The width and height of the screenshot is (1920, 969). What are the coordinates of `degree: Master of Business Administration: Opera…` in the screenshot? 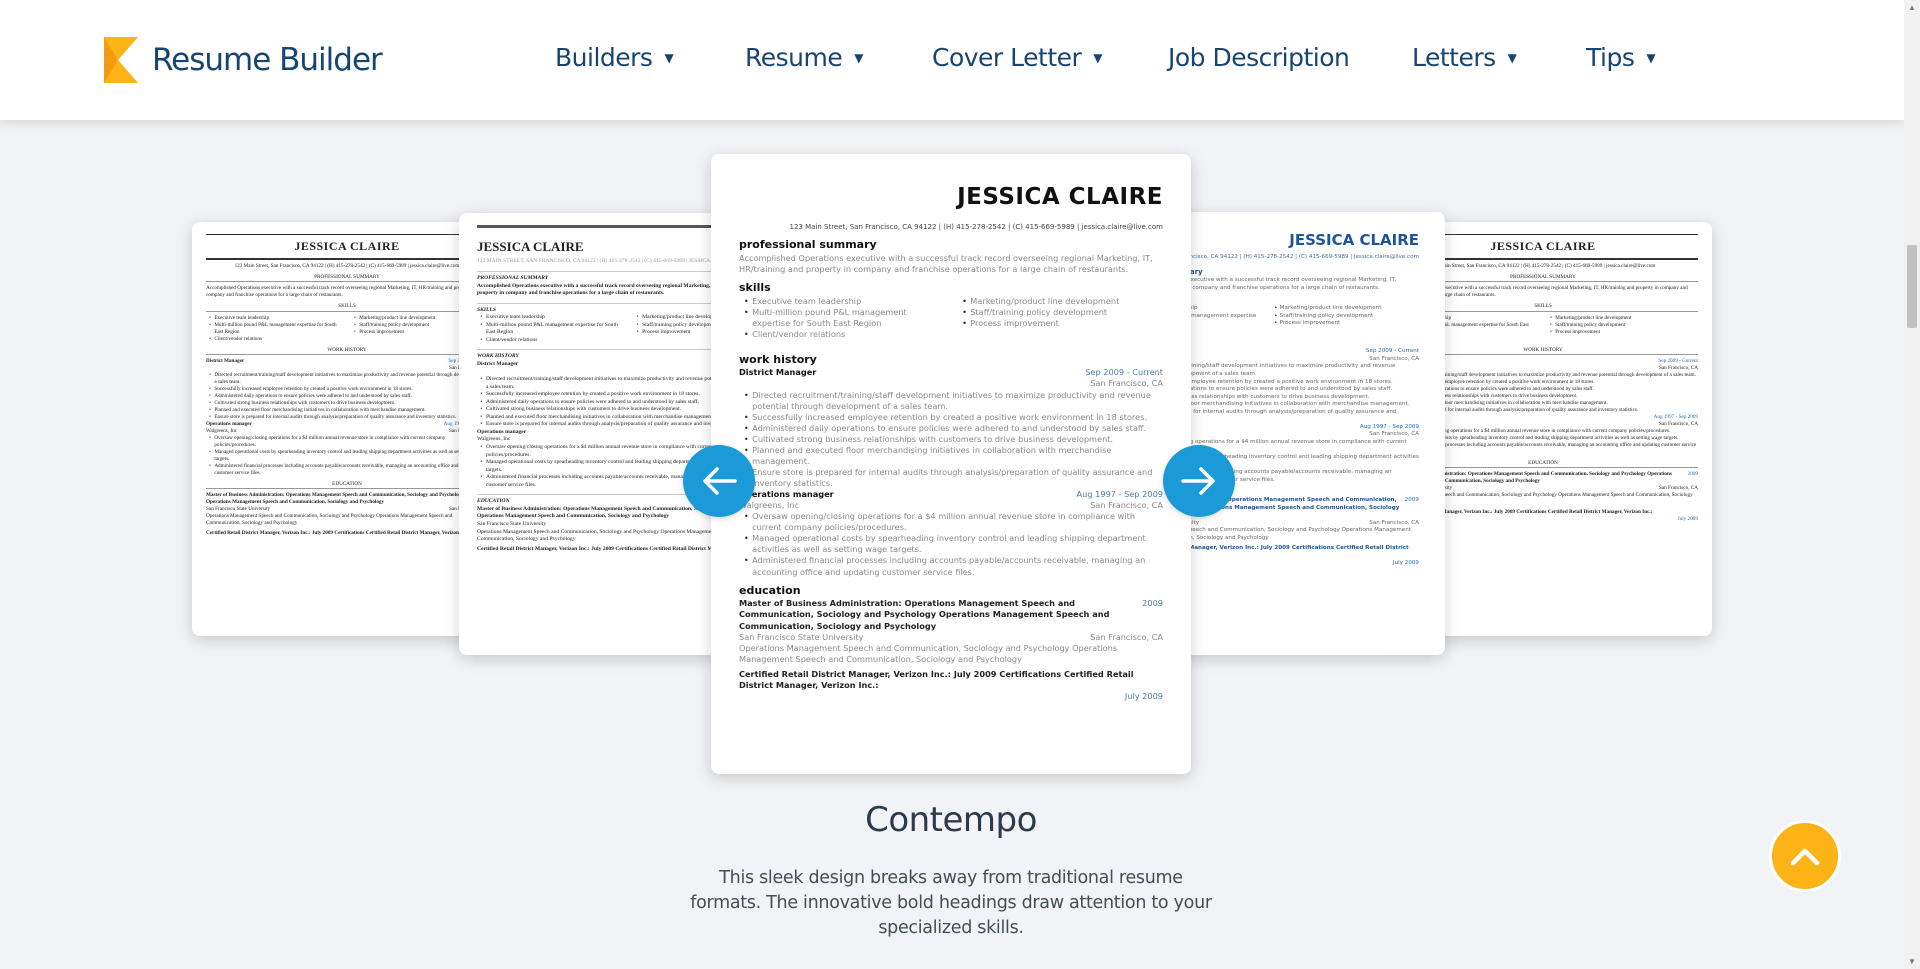 It's located at (335, 499).